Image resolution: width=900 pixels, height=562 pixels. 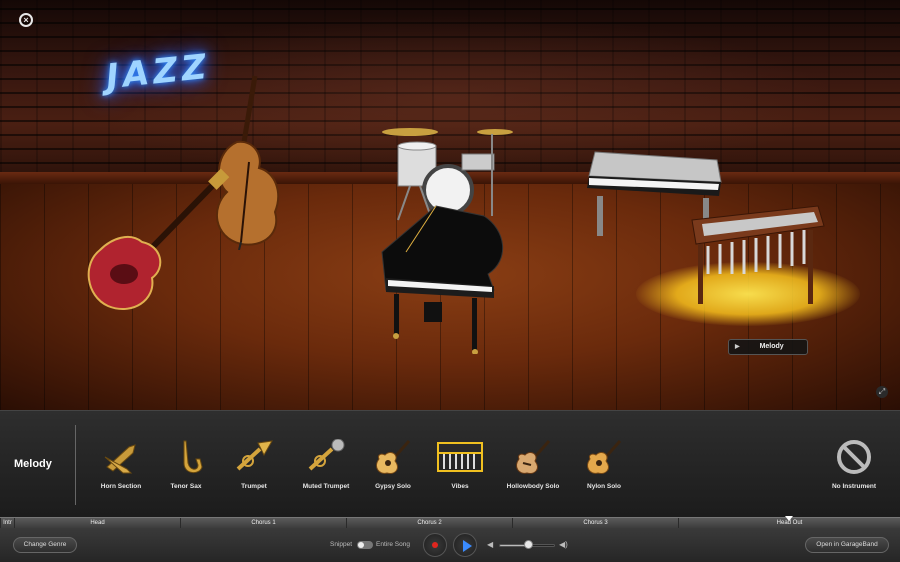 I want to click on instrument-vibes: Vibes, so click(x=460, y=464).